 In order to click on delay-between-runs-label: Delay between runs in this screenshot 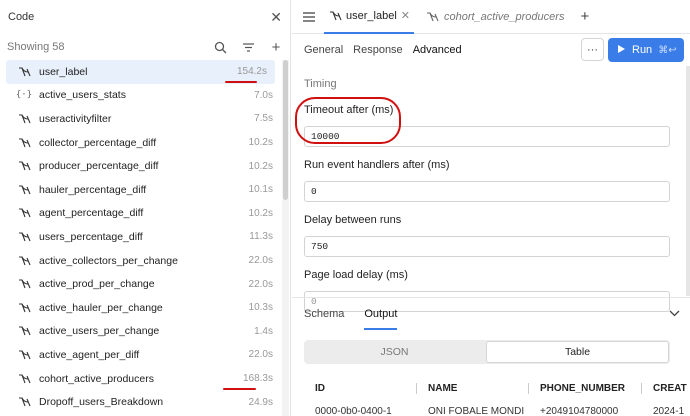, I will do `click(353, 220)`.